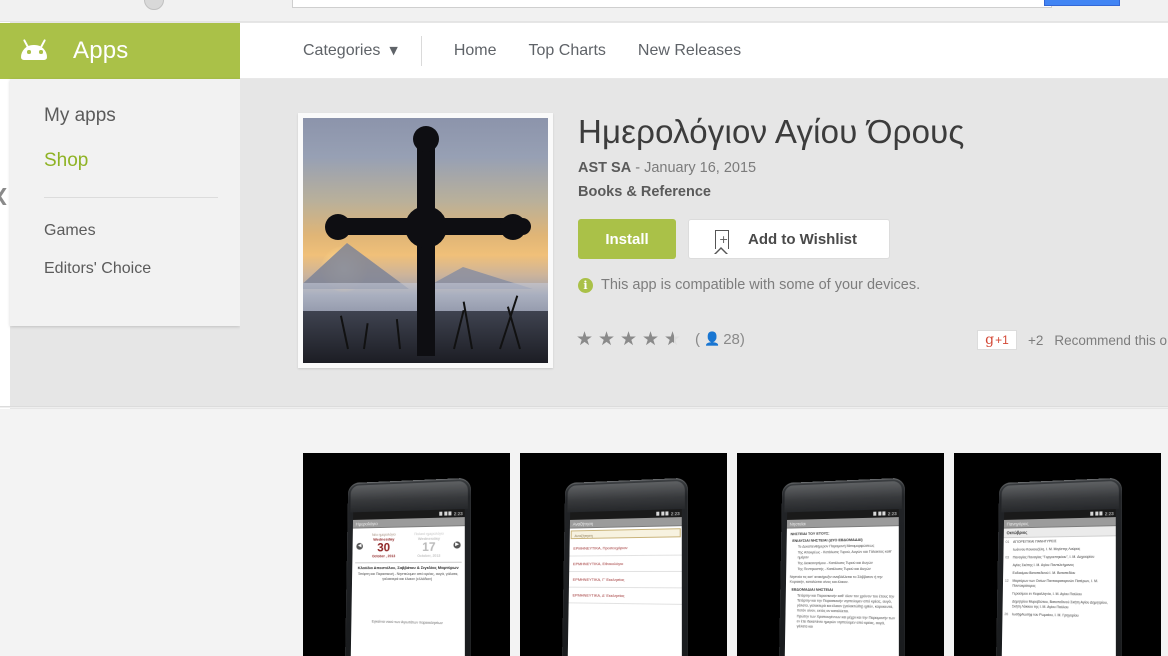  I want to click on list-item: Ευδοκίμου Βατοπεδινού Ι. Μ. Βατοπεδίου, so click(1059, 573).